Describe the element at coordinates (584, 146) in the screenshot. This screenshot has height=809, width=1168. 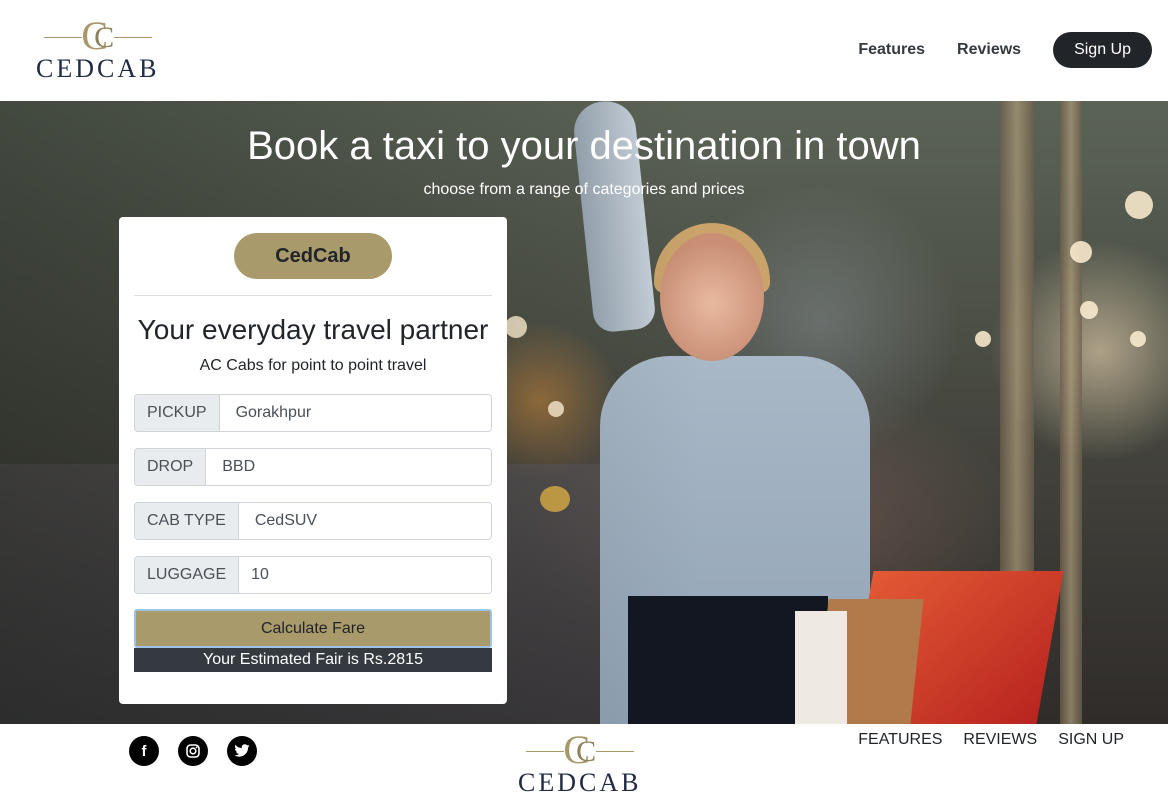
I see `hero-title: Book a taxi to your destination in town` at that location.